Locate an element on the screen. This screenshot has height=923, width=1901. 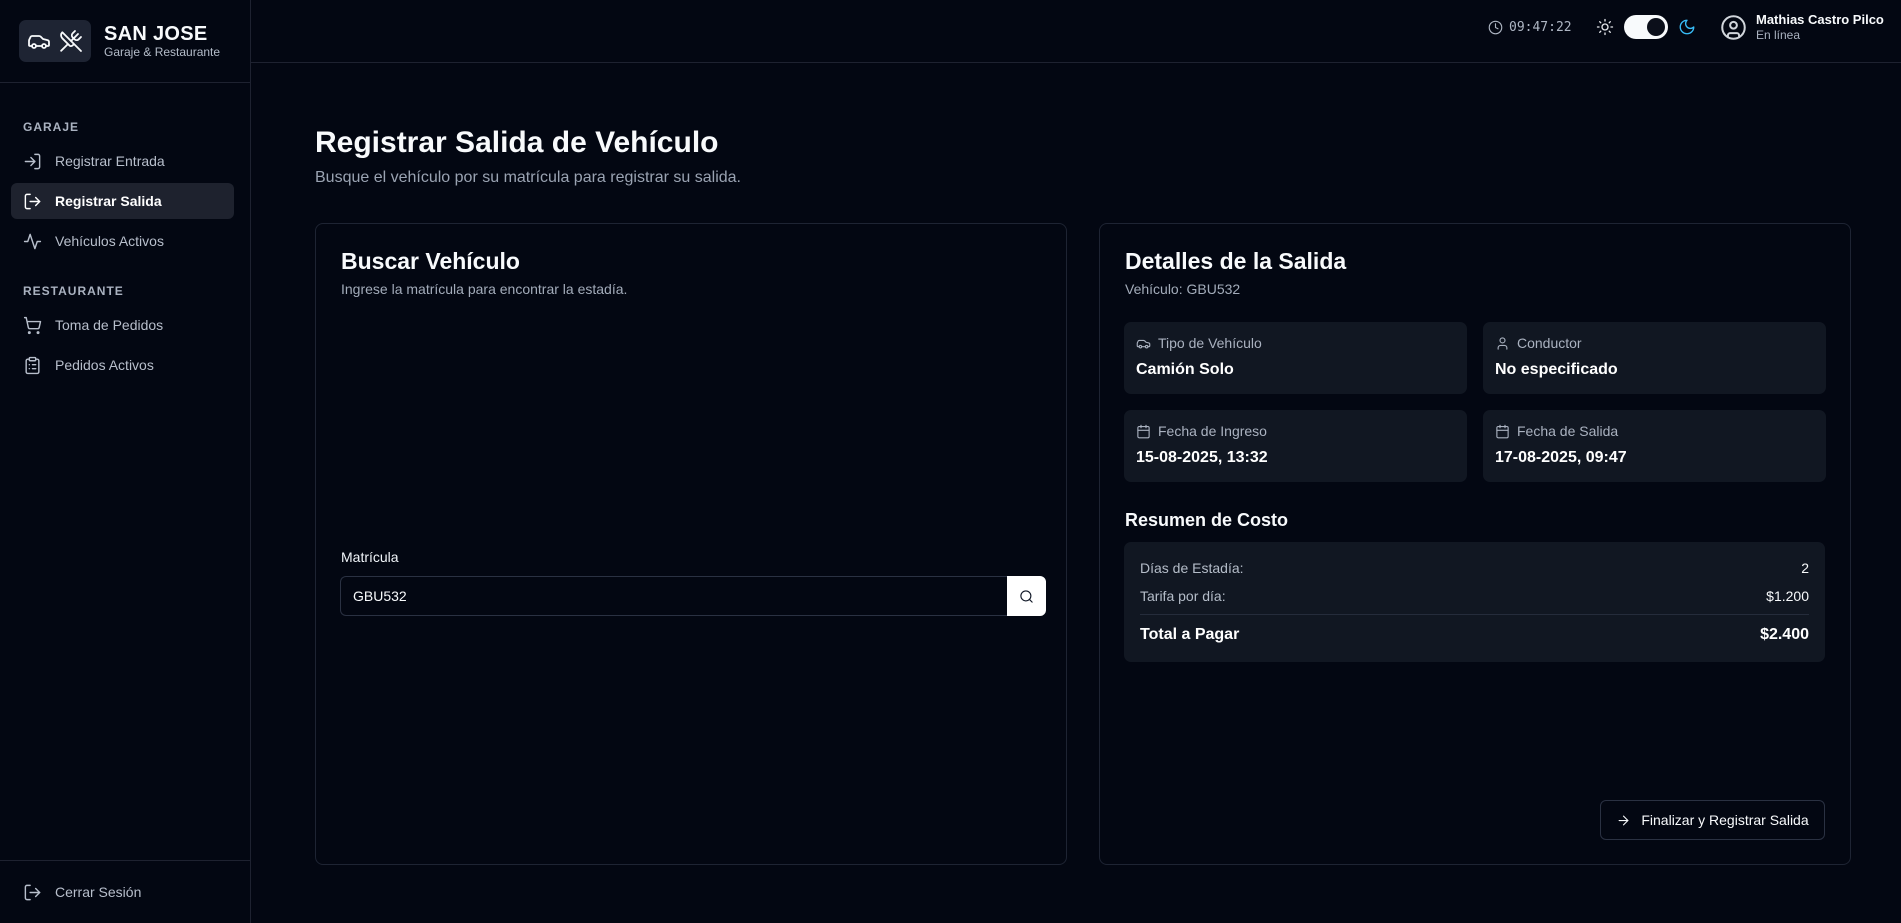
info-label: Fecha de Salida is located at coordinates (1556, 431).